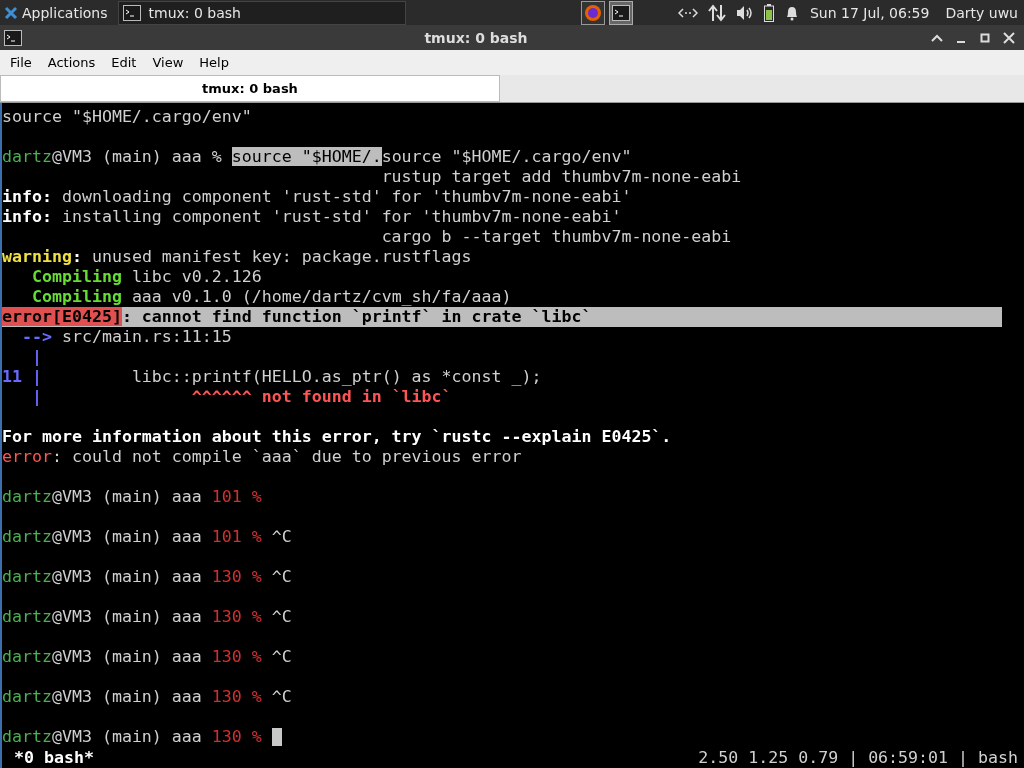  Describe the element at coordinates (168, 62) in the screenshot. I see `menu-item: View` at that location.